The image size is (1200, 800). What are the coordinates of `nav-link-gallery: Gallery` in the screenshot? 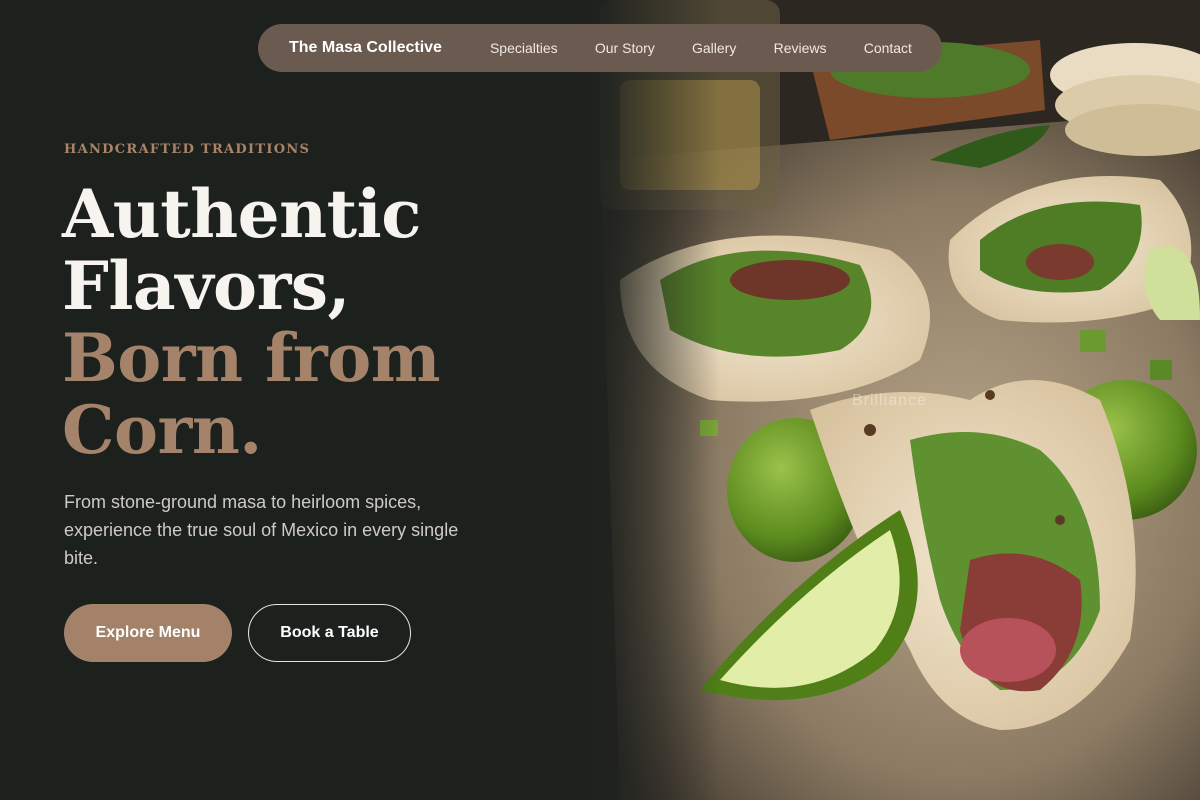 It's located at (714, 48).